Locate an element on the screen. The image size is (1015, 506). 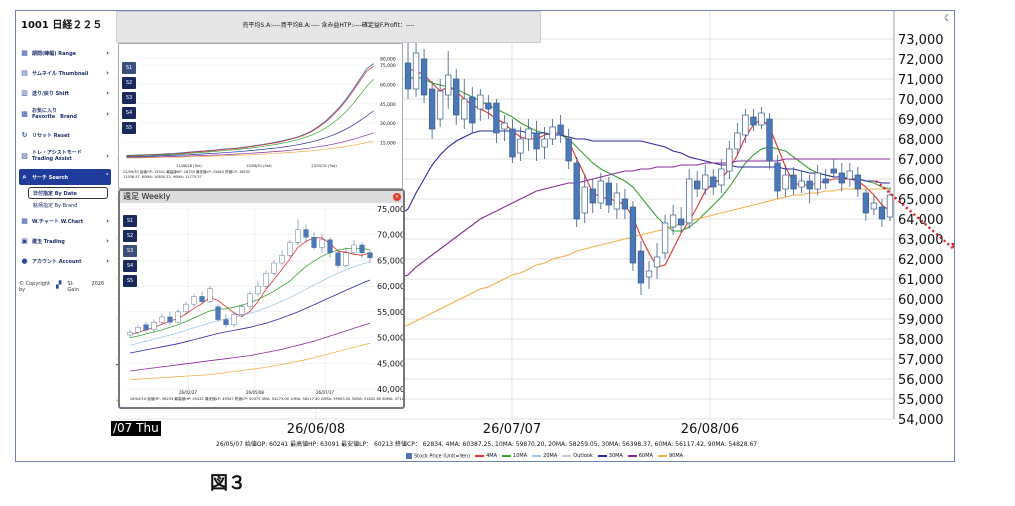
y-tick-label: 30,000 is located at coordinates (388, 124).